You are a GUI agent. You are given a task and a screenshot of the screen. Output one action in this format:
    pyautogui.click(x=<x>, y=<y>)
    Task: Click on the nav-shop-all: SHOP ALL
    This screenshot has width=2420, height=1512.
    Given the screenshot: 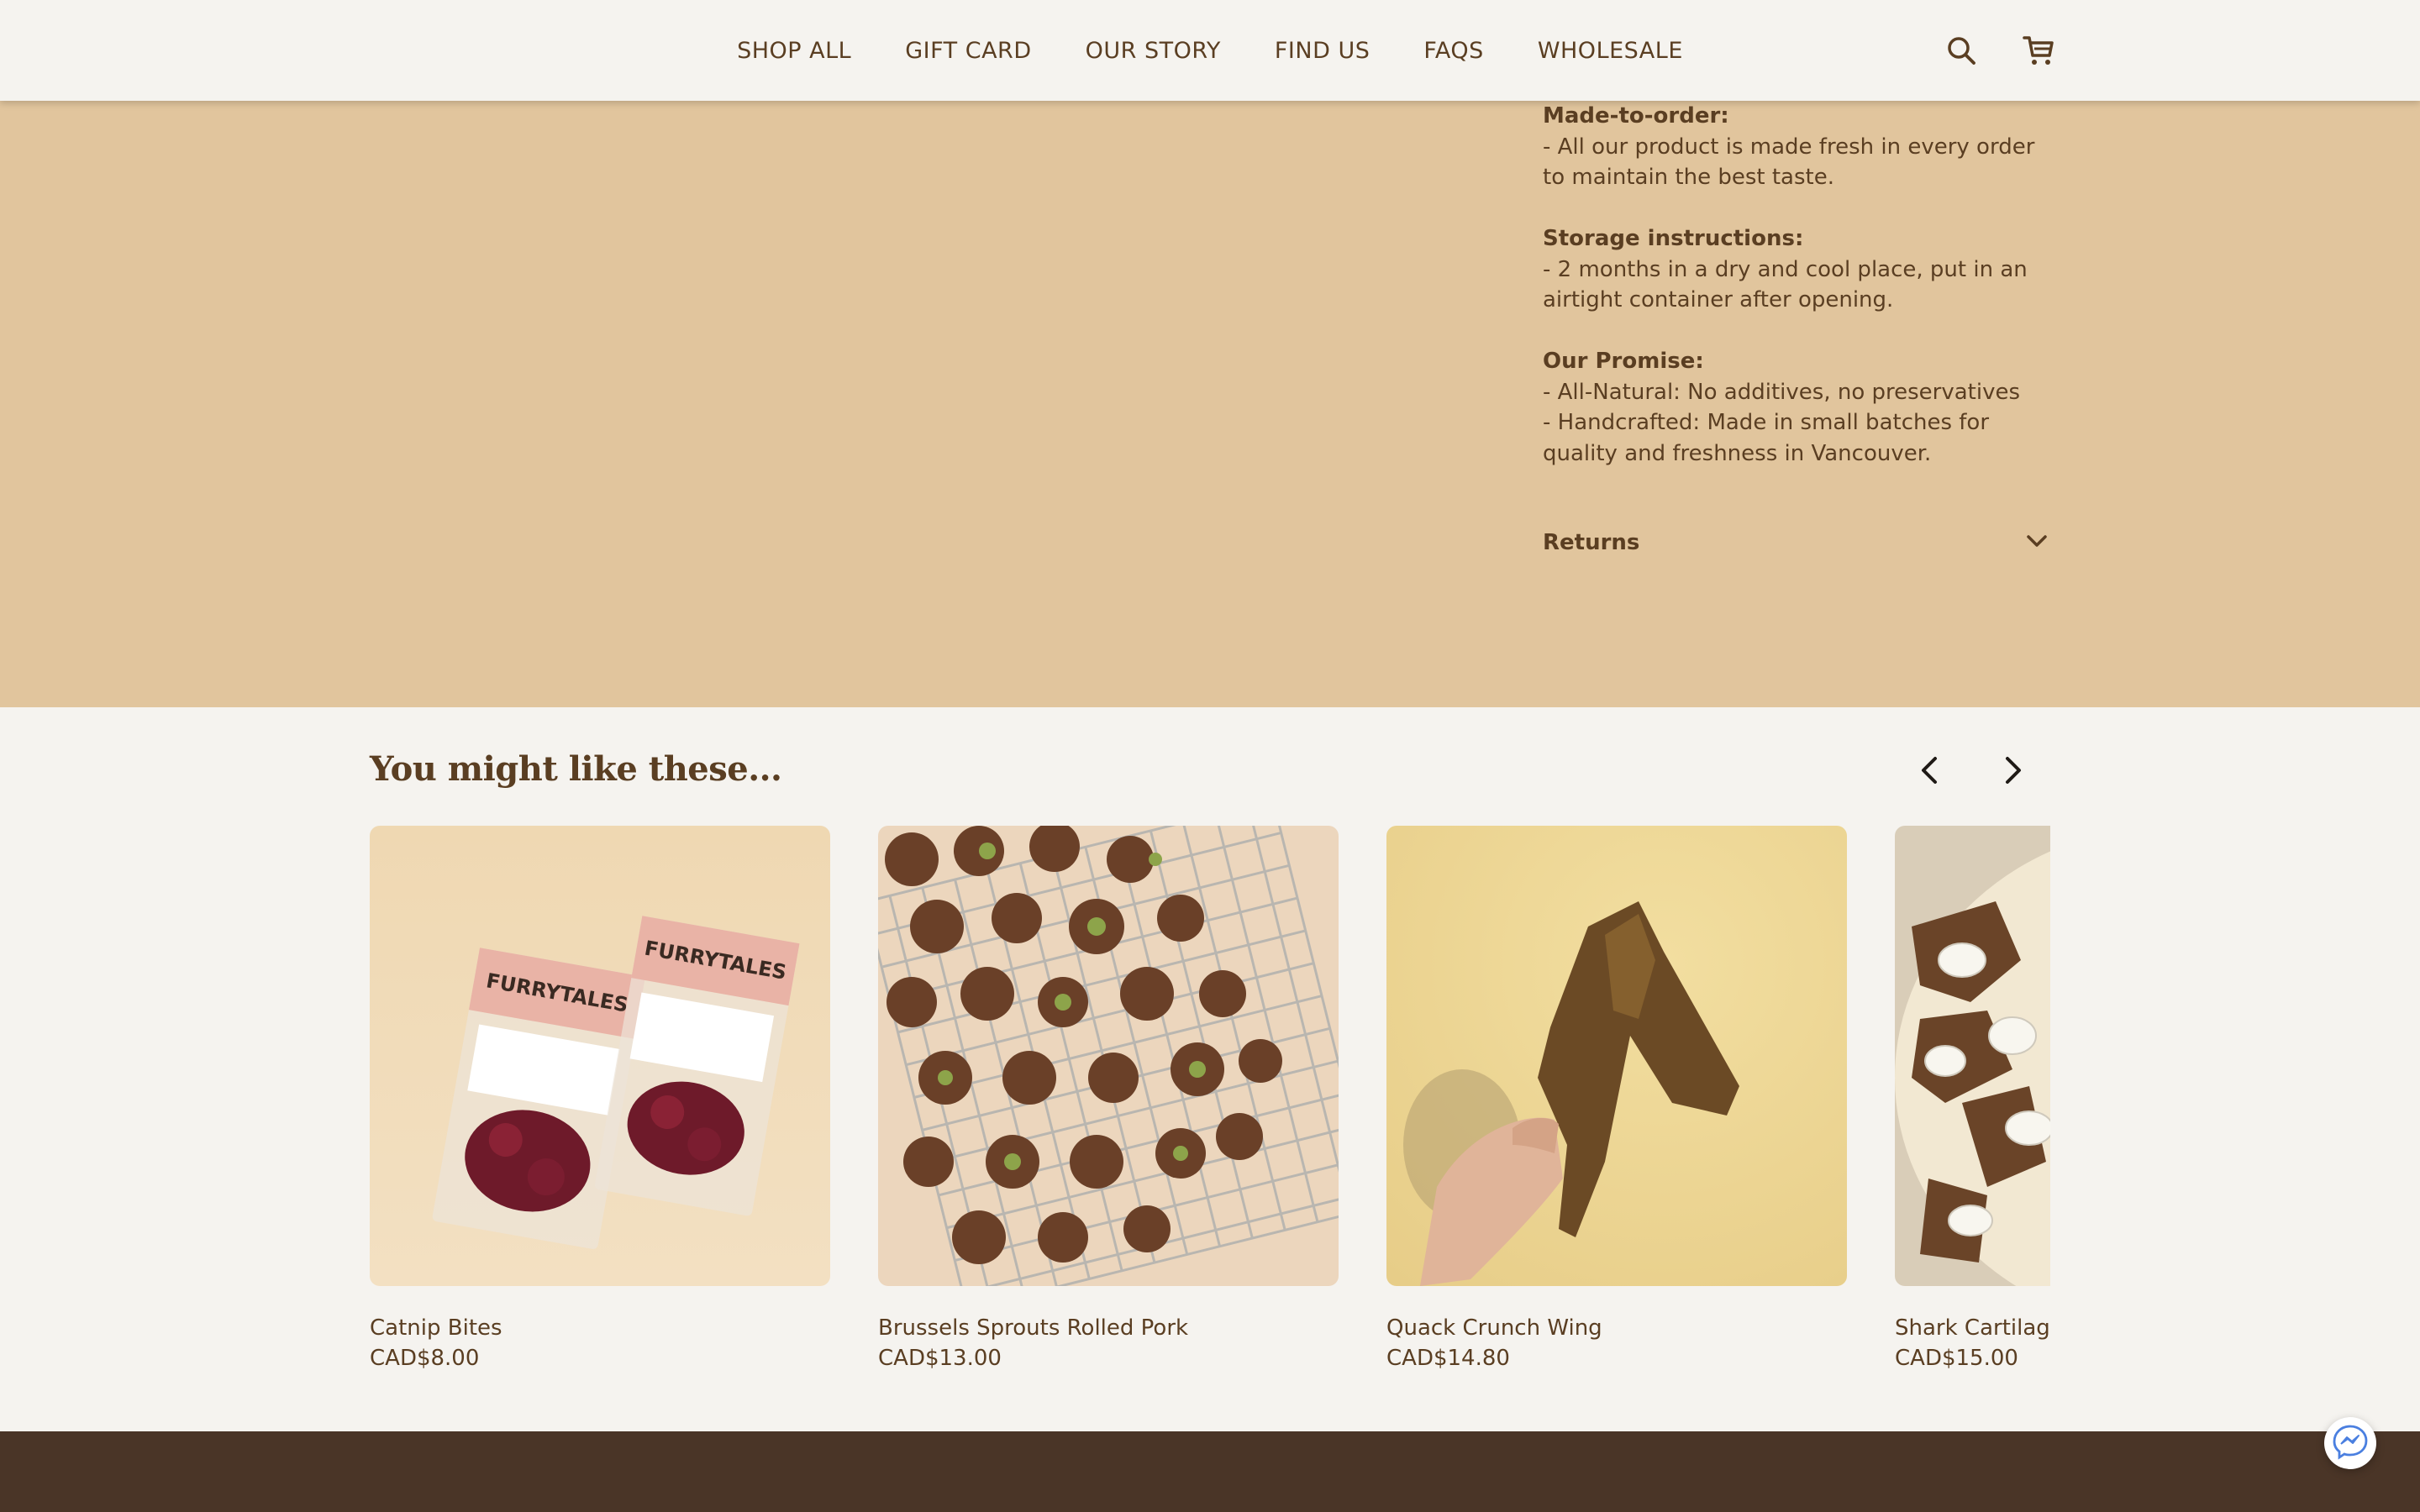 What is the action you would take?
    pyautogui.click(x=794, y=51)
    